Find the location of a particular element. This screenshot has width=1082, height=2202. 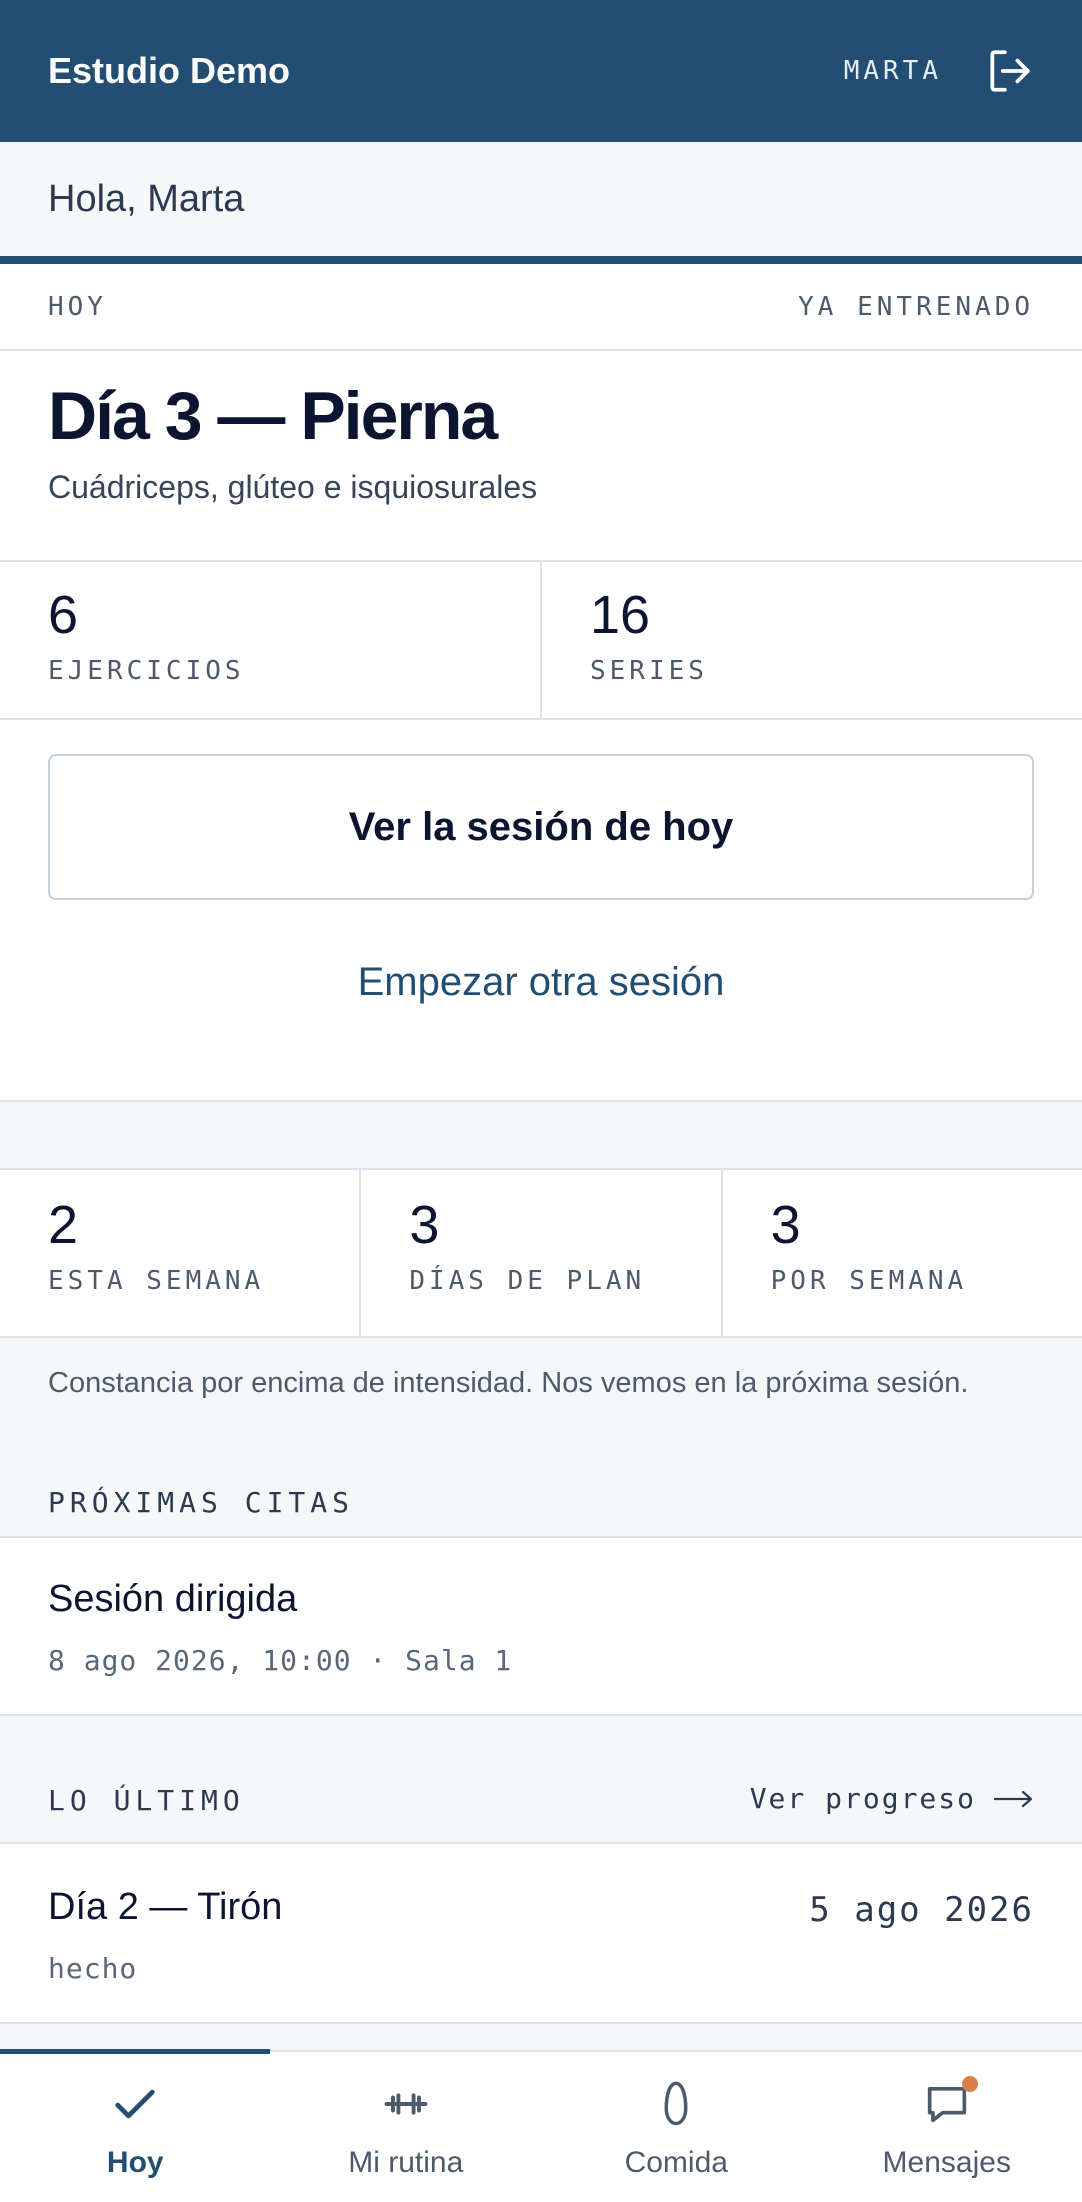

active-tab-indicator is located at coordinates (135, 2051).